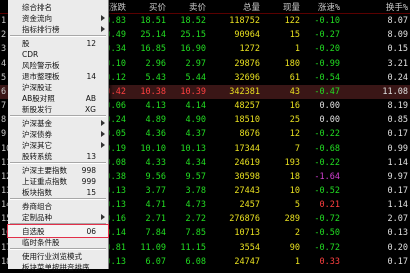  What do you see at coordinates (247, 106) in the screenshot?
I see `cell-vol: 48257` at bounding box center [247, 106].